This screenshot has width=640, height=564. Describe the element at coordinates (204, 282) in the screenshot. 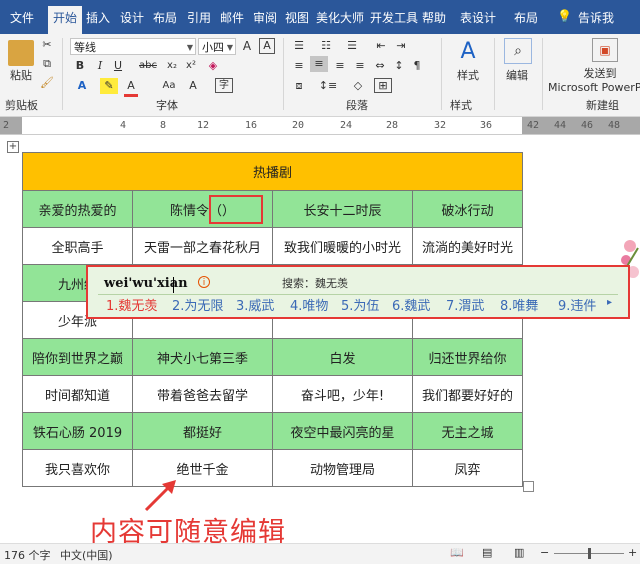

I see `info-icon: i` at that location.